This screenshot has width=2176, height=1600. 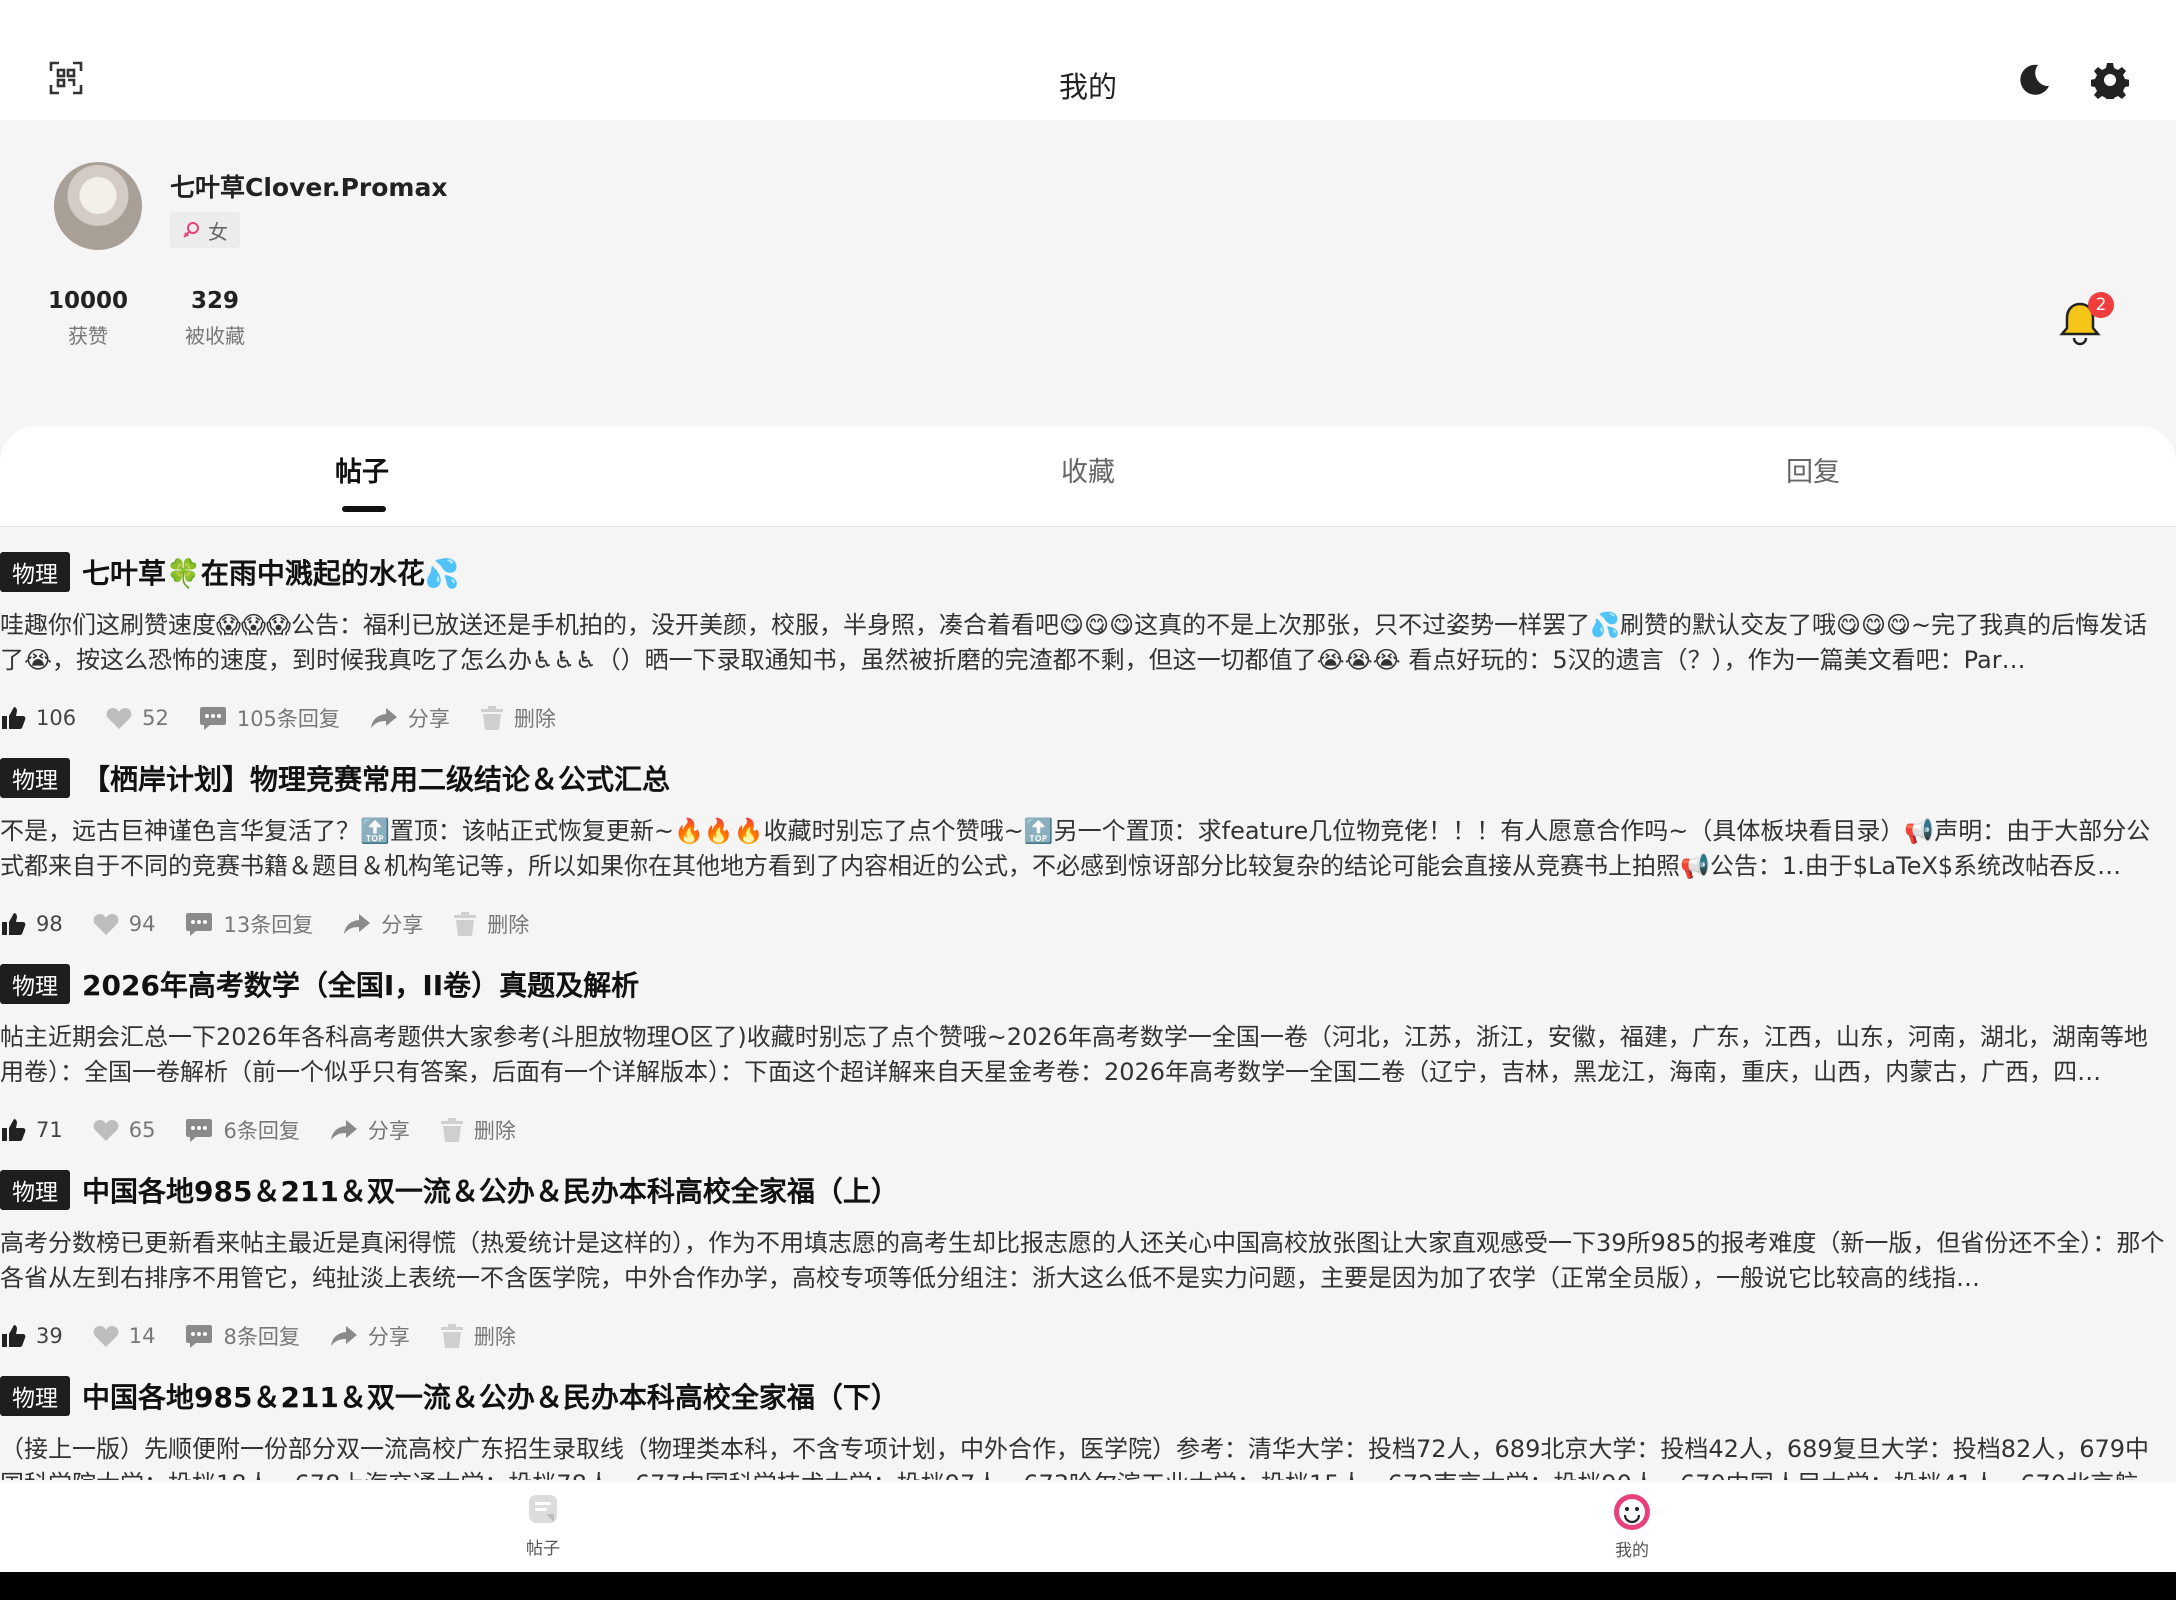 I want to click on favorite-count: 94, so click(x=142, y=924).